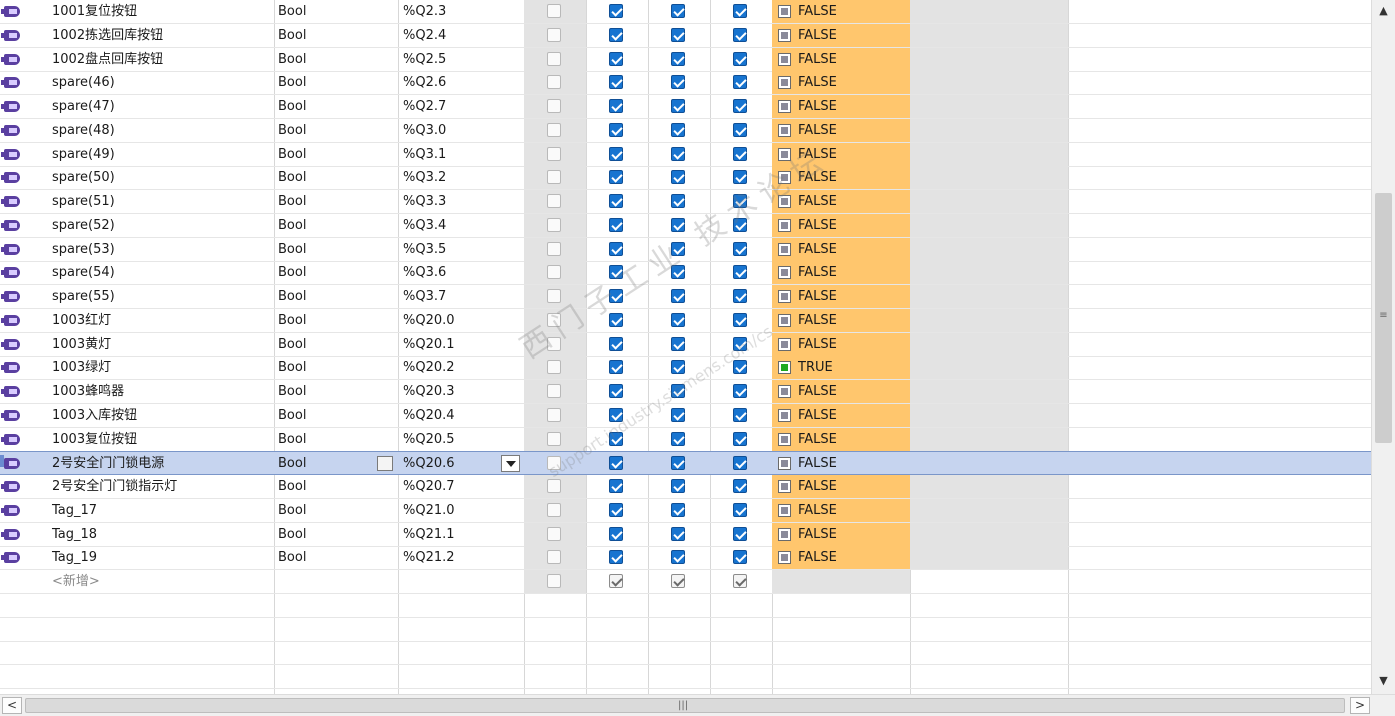 The width and height of the screenshot is (1395, 716). I want to click on tag-address: %Q3.2, so click(461, 177).